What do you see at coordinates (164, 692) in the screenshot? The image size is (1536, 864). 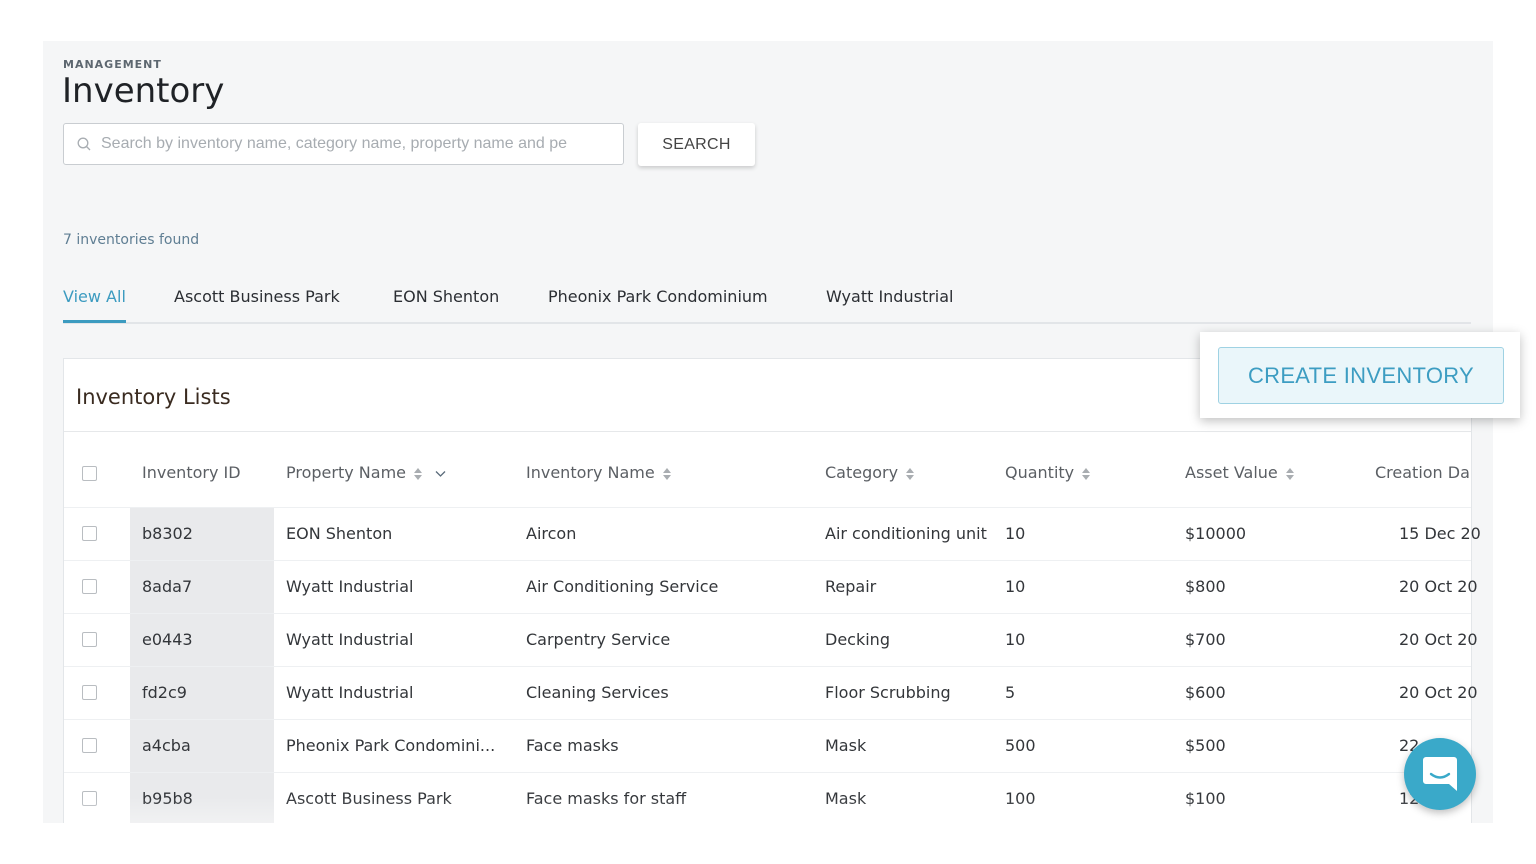 I see `cell-inventory-id: fd2c9` at bounding box center [164, 692].